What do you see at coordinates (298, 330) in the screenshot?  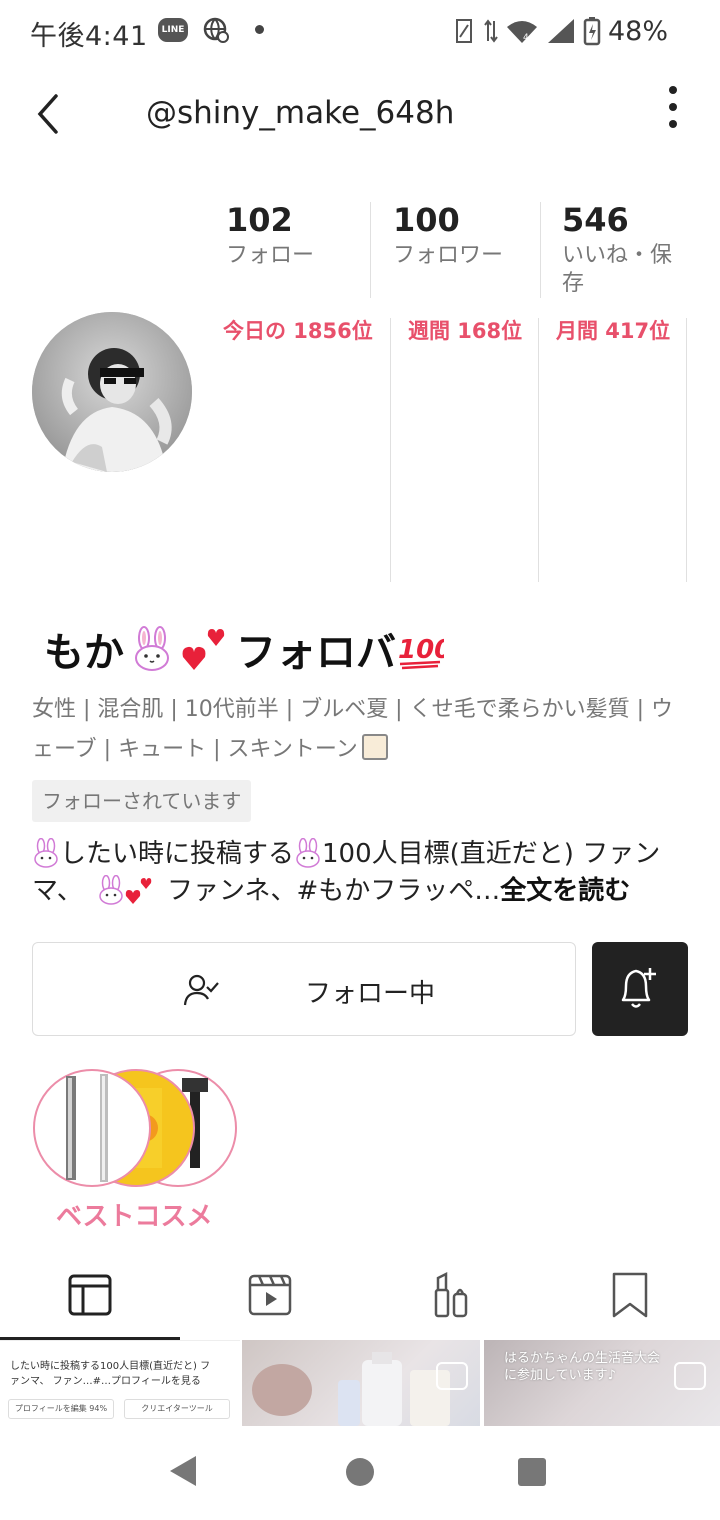 I see `rank-daily: 今日の 1856位` at bounding box center [298, 330].